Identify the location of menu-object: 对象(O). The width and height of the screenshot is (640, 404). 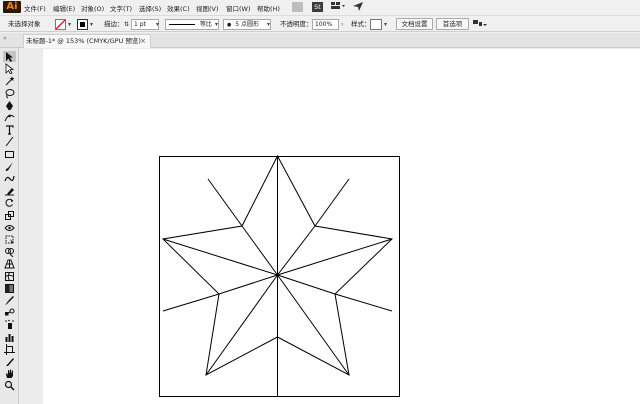
(92, 8).